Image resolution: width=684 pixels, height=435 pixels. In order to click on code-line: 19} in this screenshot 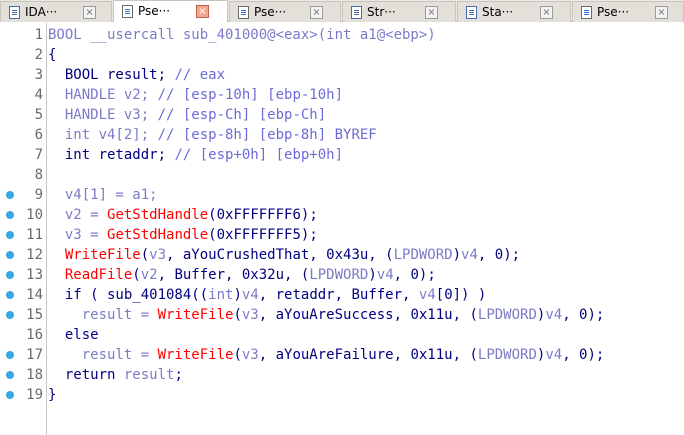, I will do `click(342, 395)`.